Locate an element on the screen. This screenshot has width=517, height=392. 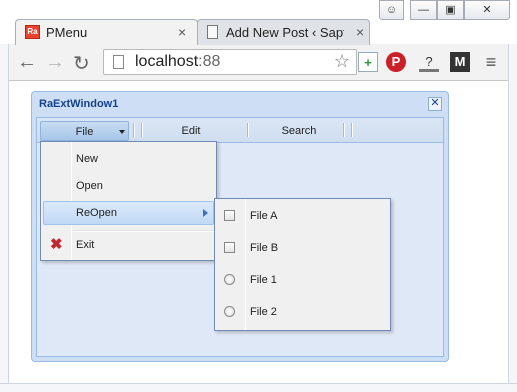
menu-item-label: File B is located at coordinates (264, 248).